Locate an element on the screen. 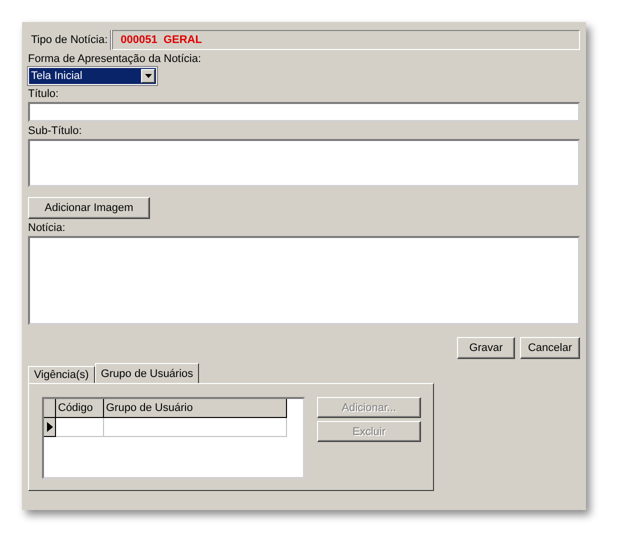 This screenshot has width=628, height=552. presentation-select: Tela Inicial is located at coordinates (92, 76).